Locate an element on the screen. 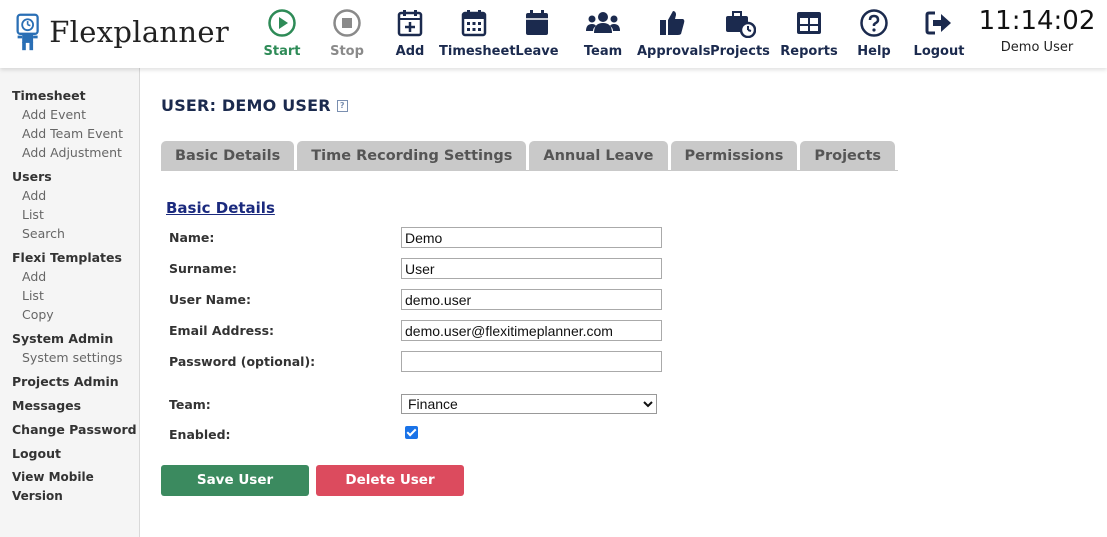 The width and height of the screenshot is (1107, 537). tab-permissions: Permissions is located at coordinates (734, 156).